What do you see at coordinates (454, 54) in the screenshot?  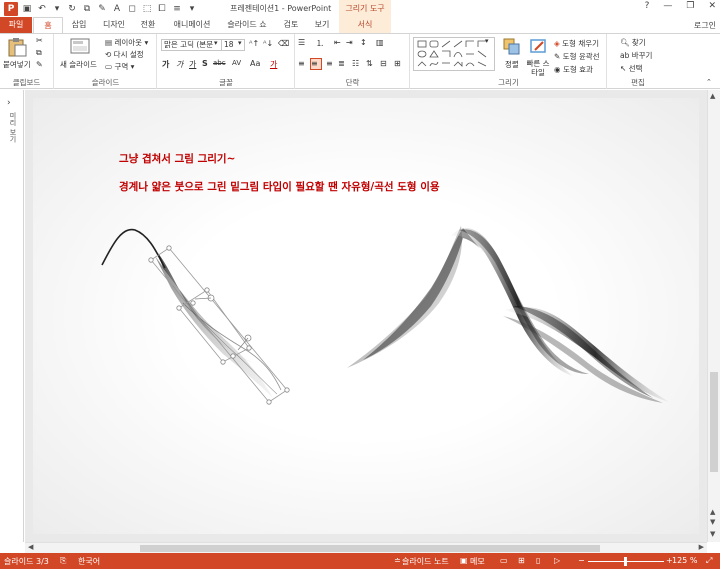 I see `shapes-gallery` at bounding box center [454, 54].